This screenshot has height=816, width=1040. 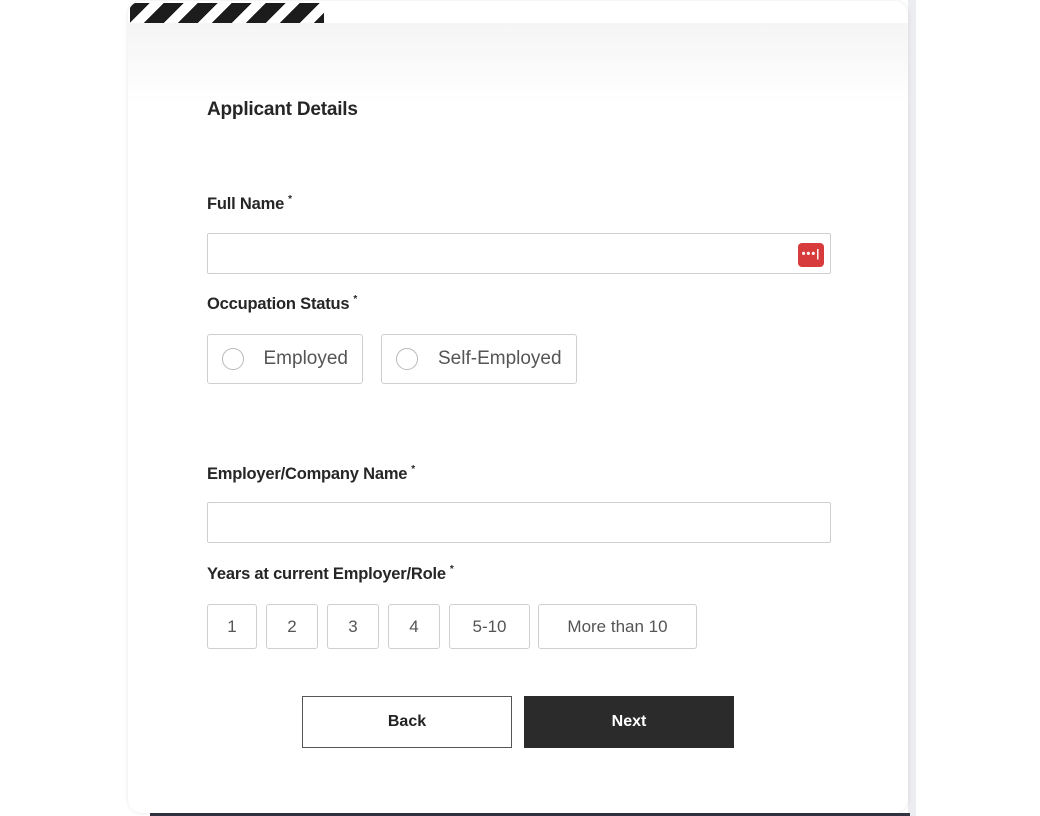 What do you see at coordinates (292, 626) in the screenshot?
I see `years-option-2: 2` at bounding box center [292, 626].